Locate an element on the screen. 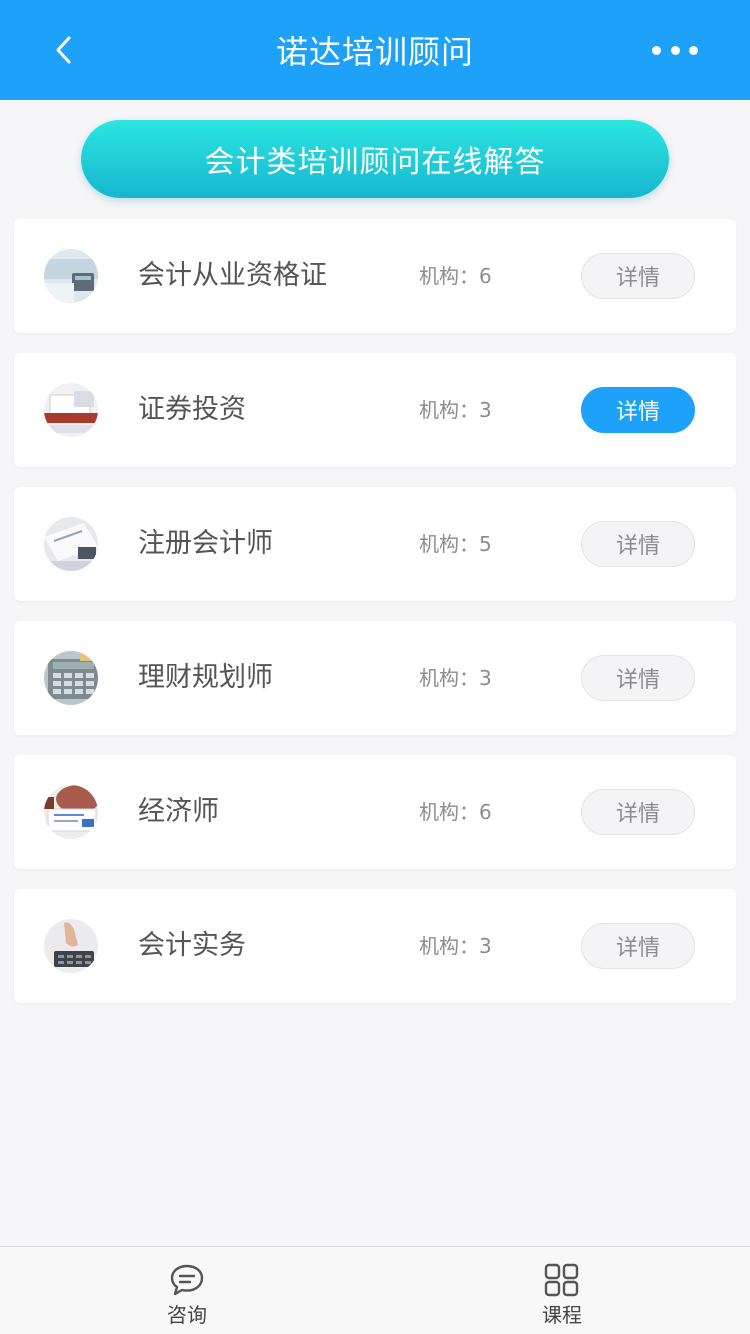  nav-header: 诺达培训顾问 is located at coordinates (375, 50).